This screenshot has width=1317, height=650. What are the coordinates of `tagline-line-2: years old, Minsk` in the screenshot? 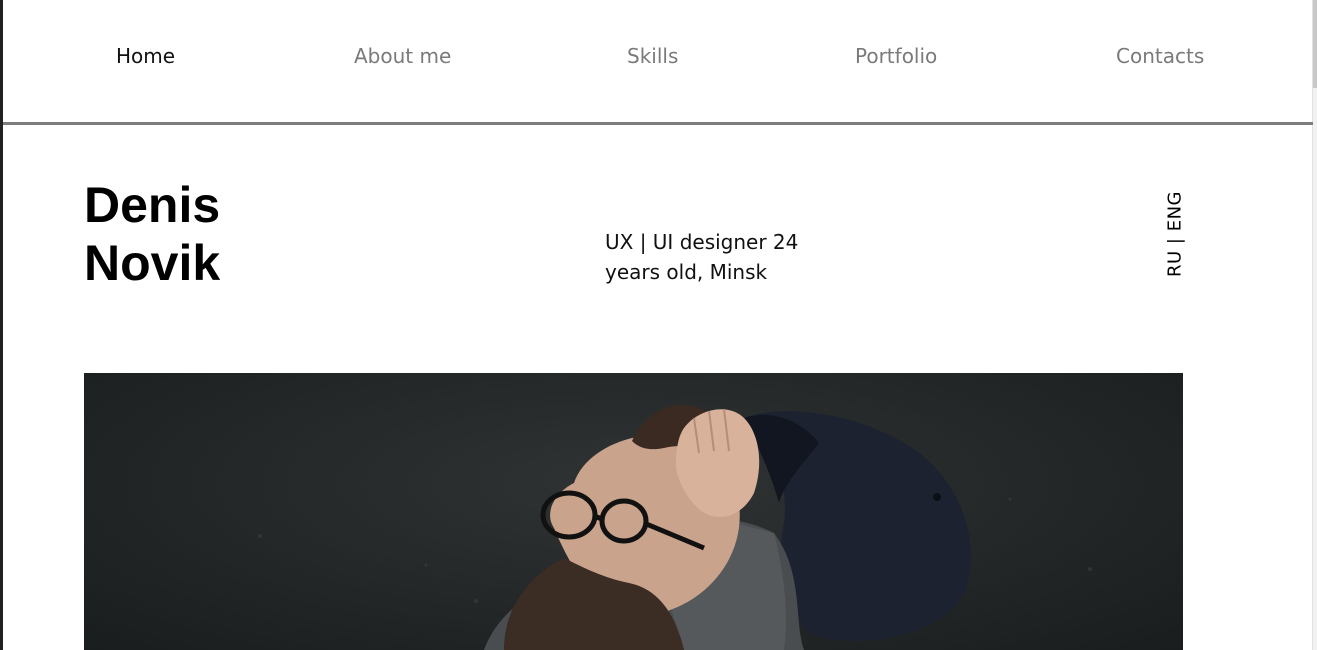 It's located at (686, 272).